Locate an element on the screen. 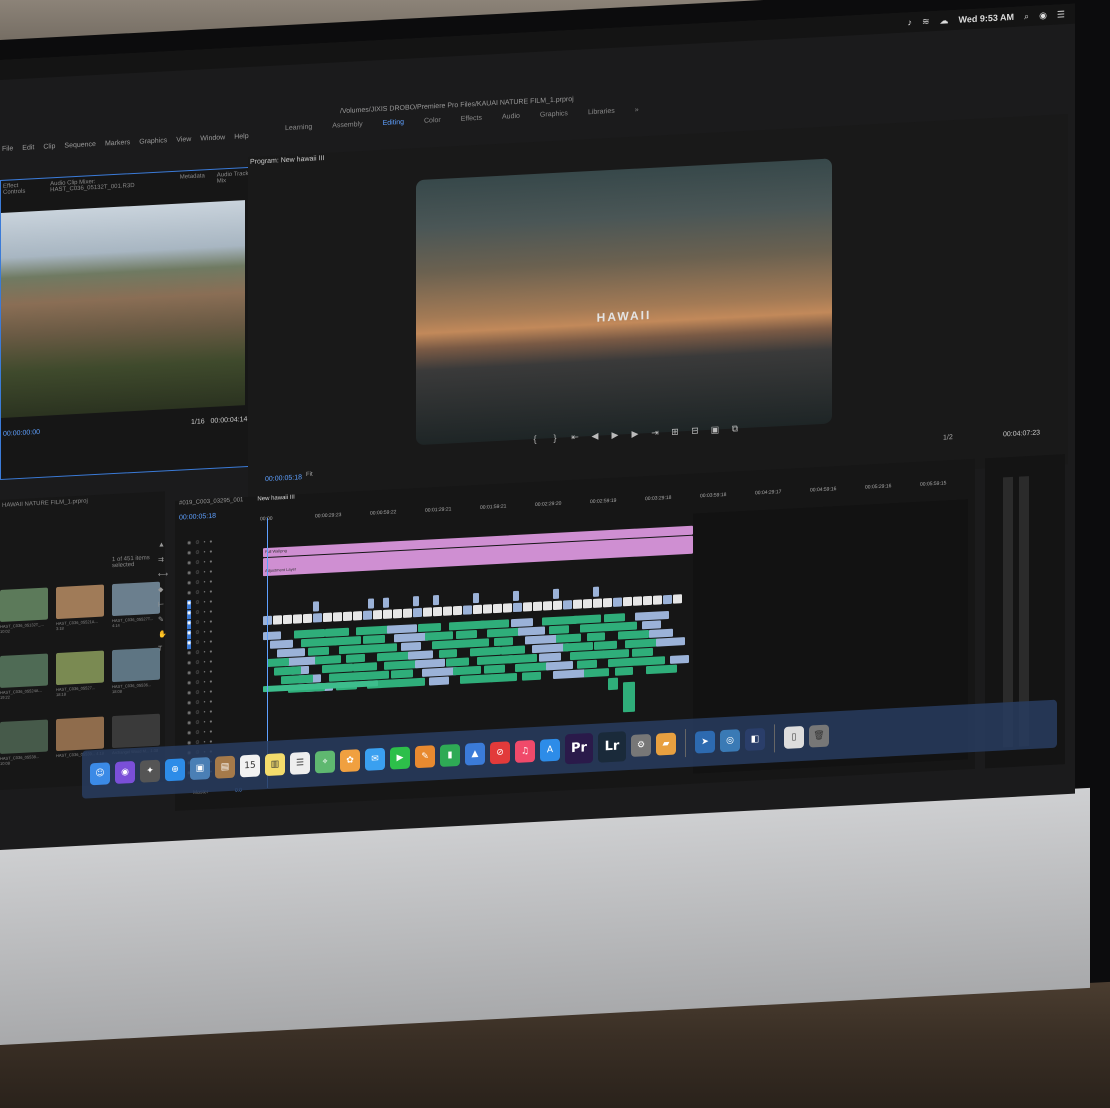  notes-icon: ▥ is located at coordinates (275, 765).